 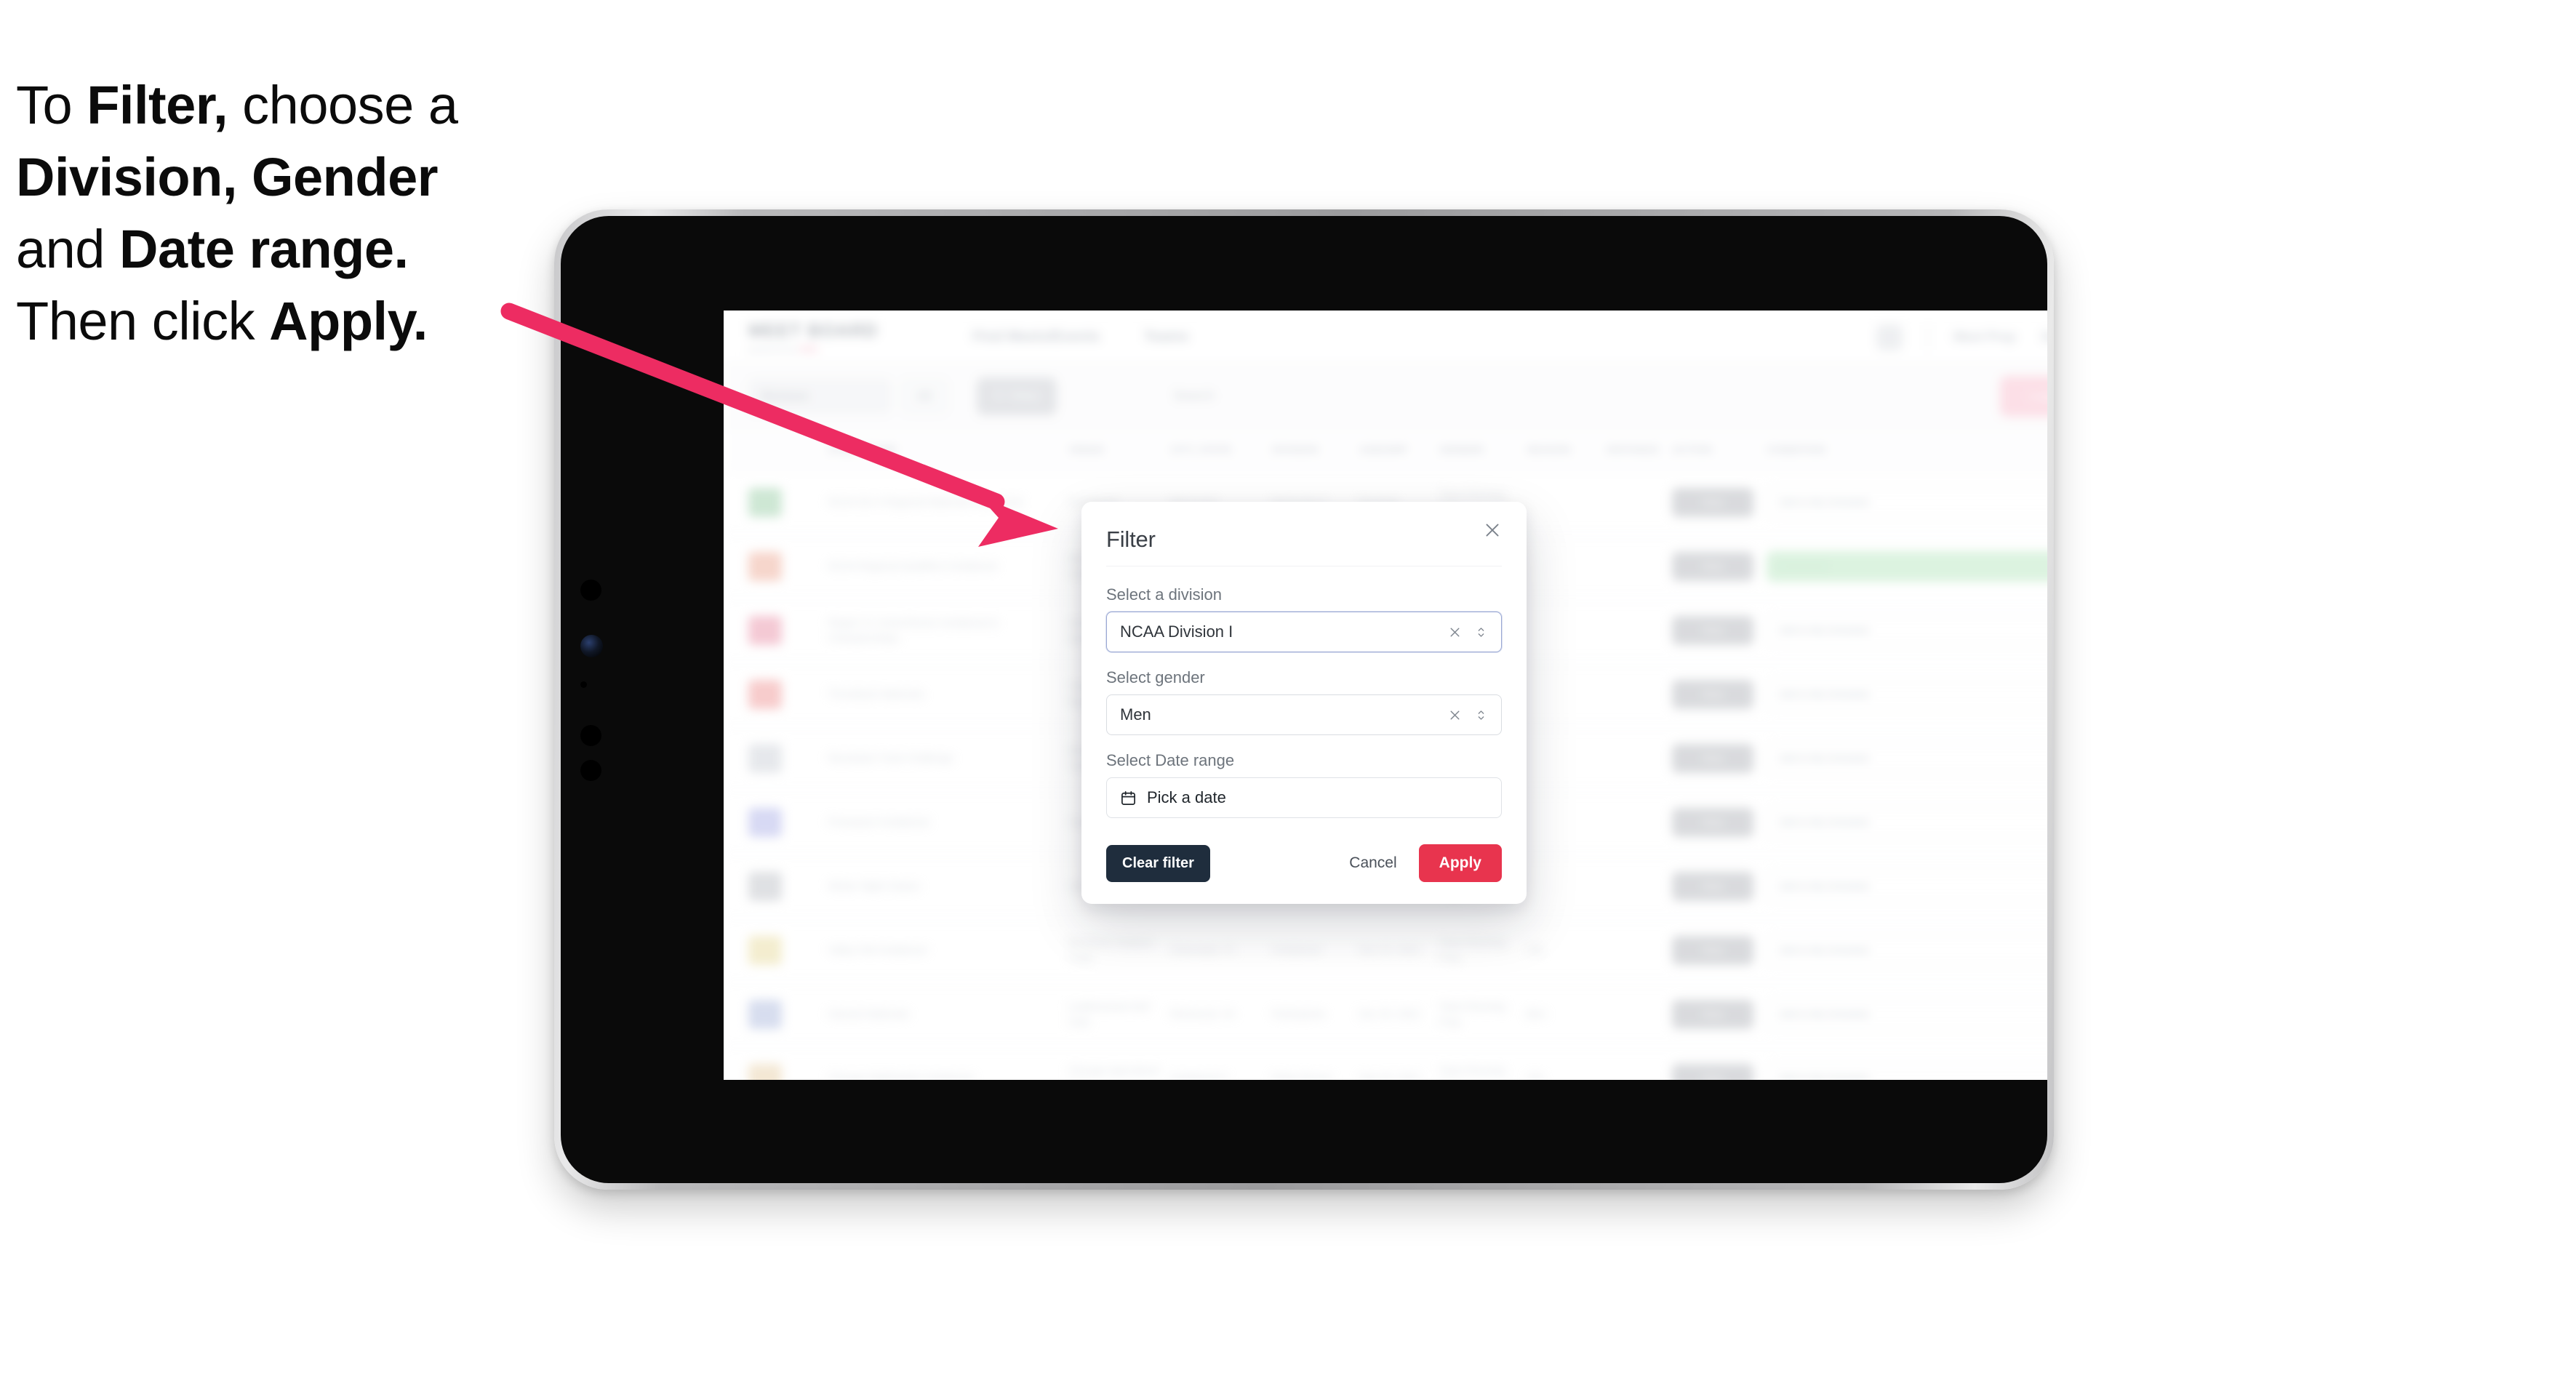 I want to click on date-range-field-group: Select Date range Pick a date, so click(x=1304, y=785).